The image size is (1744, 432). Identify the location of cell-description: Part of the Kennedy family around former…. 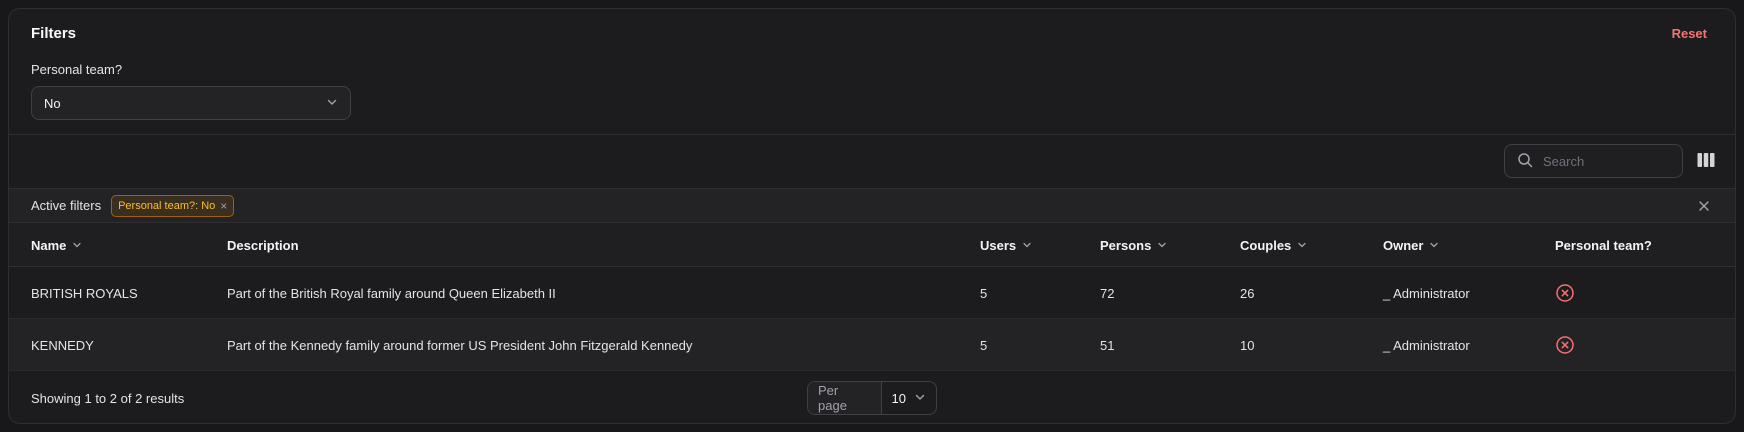
(460, 345).